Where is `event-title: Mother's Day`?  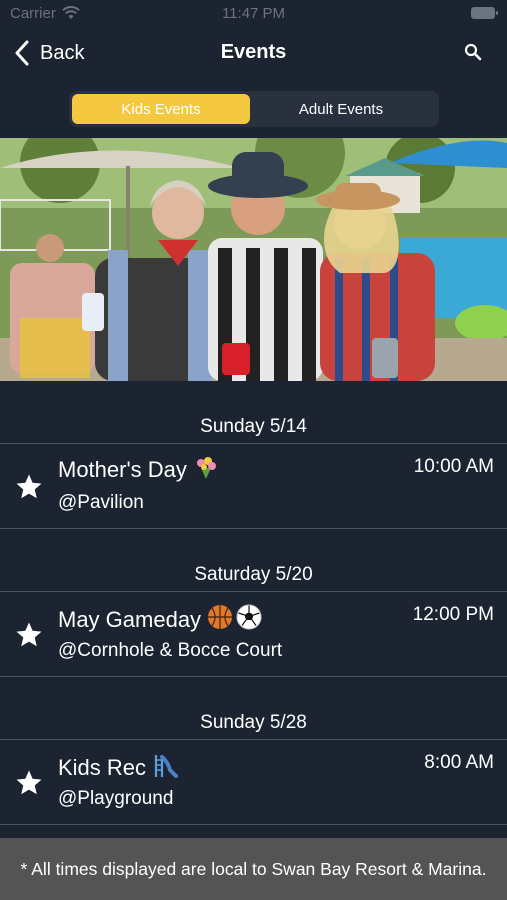
event-title: Mother's Day is located at coordinates (138, 469).